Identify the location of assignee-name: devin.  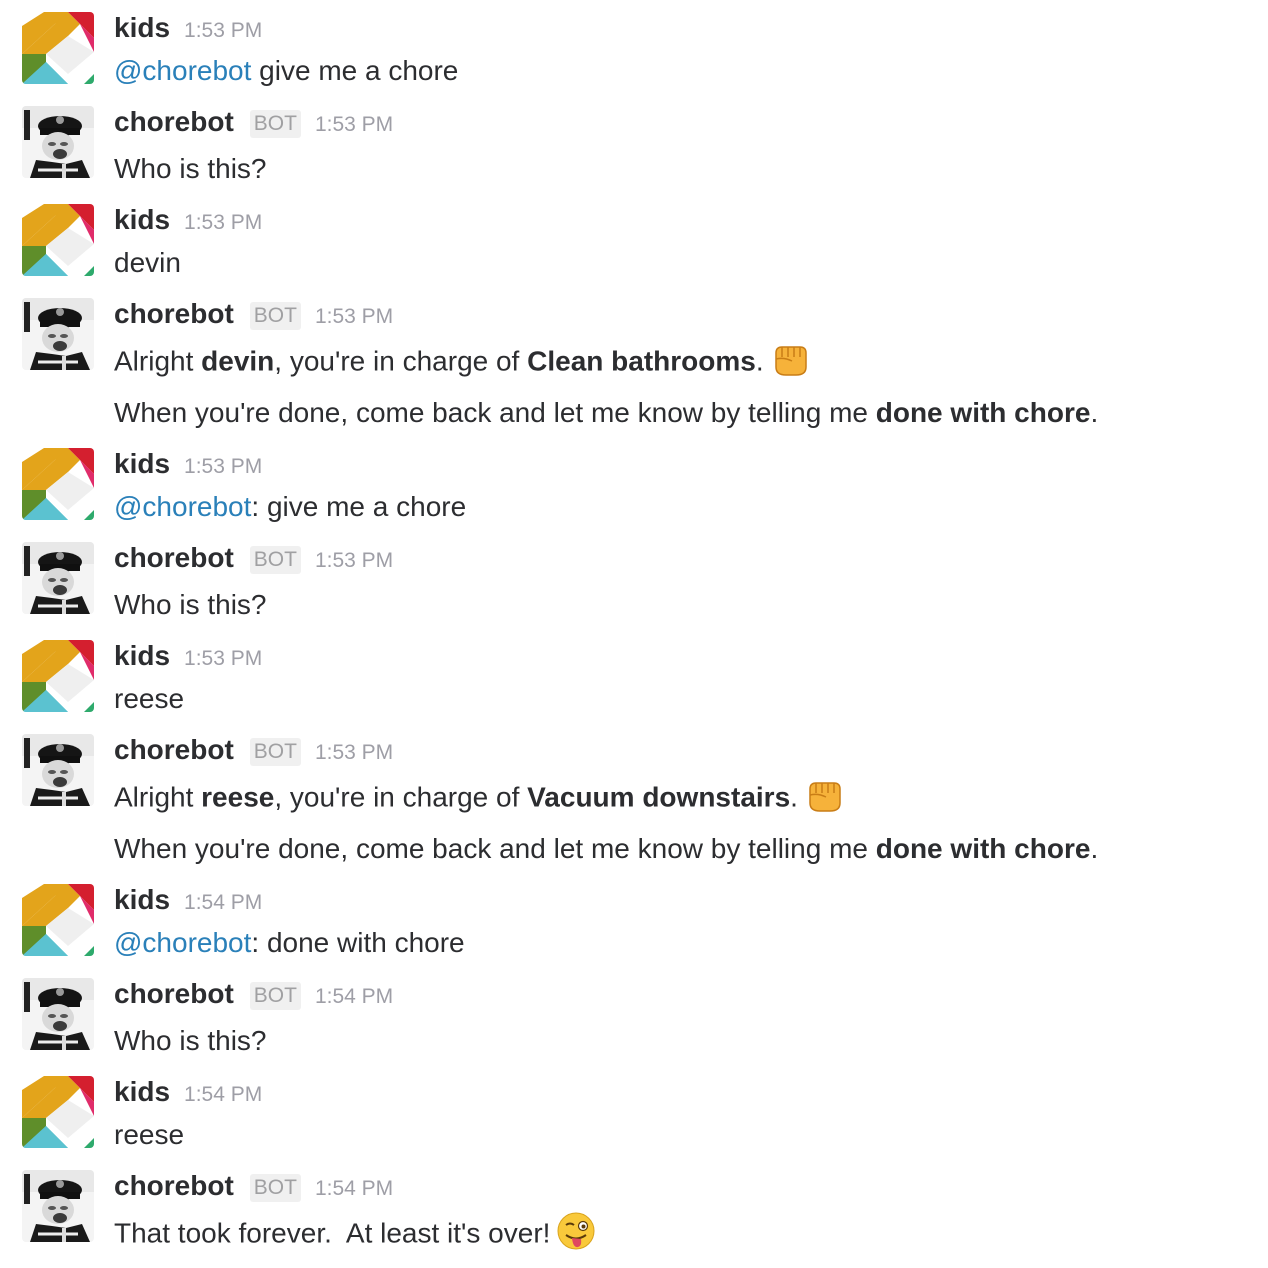
(238, 361).